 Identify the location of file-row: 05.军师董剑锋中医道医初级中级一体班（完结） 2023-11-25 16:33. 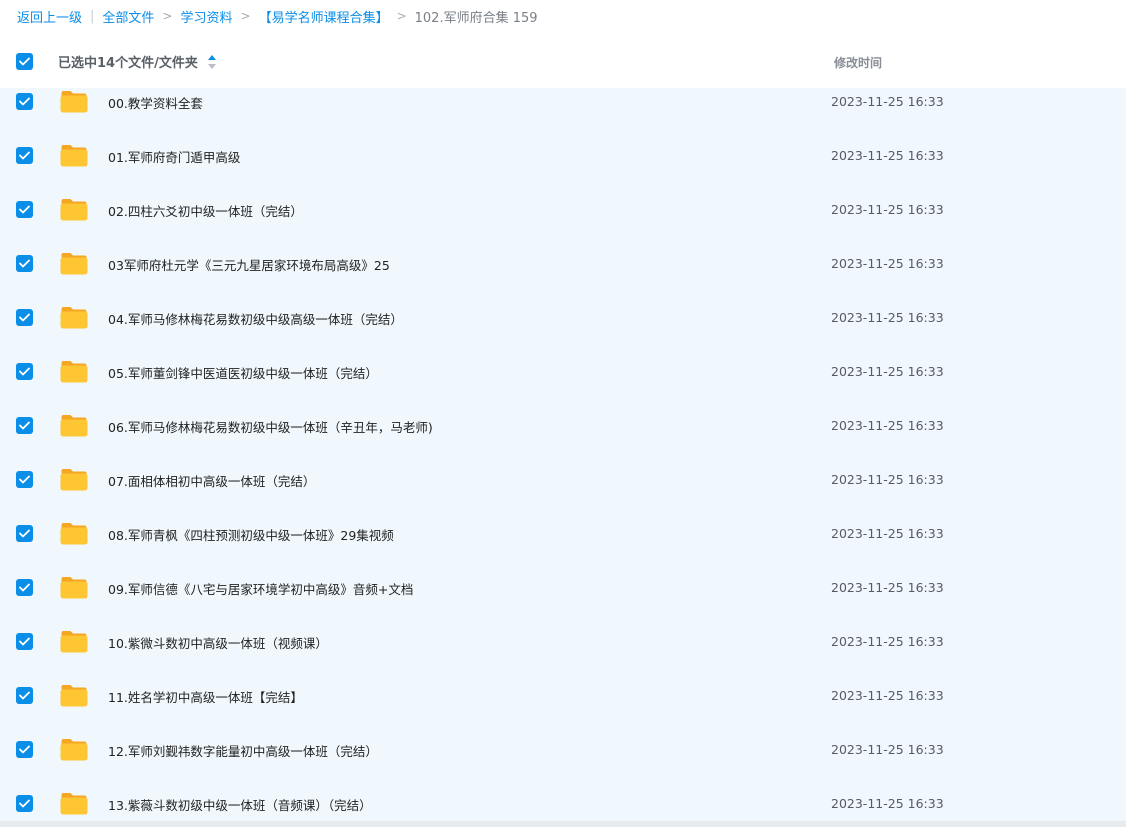
(563, 372).